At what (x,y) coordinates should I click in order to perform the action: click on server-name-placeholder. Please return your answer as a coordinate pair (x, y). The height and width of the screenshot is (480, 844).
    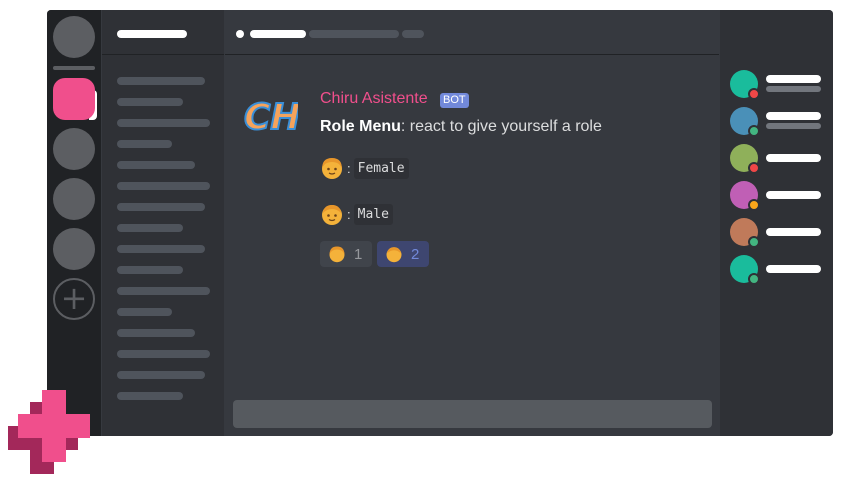
    Looking at the image, I should click on (152, 34).